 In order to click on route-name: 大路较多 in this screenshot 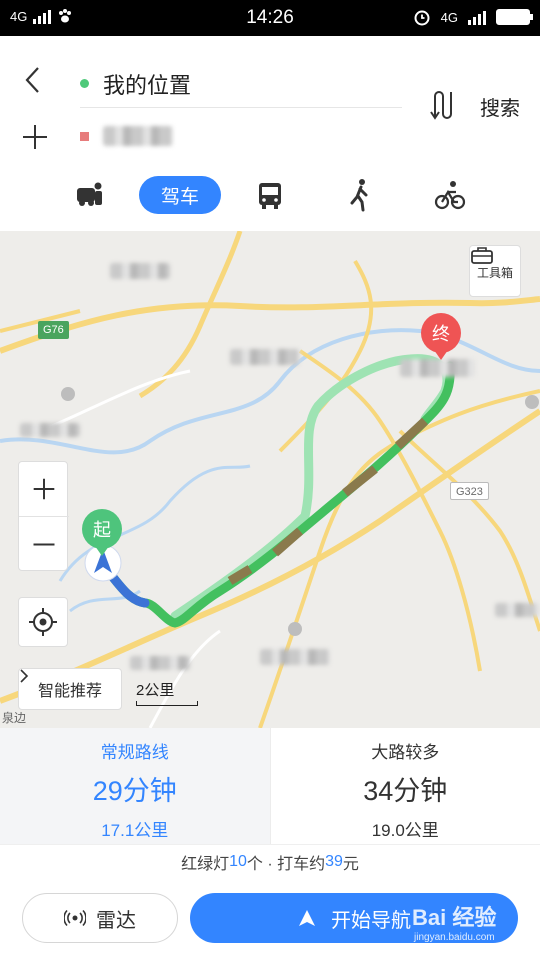, I will do `click(405, 752)`.